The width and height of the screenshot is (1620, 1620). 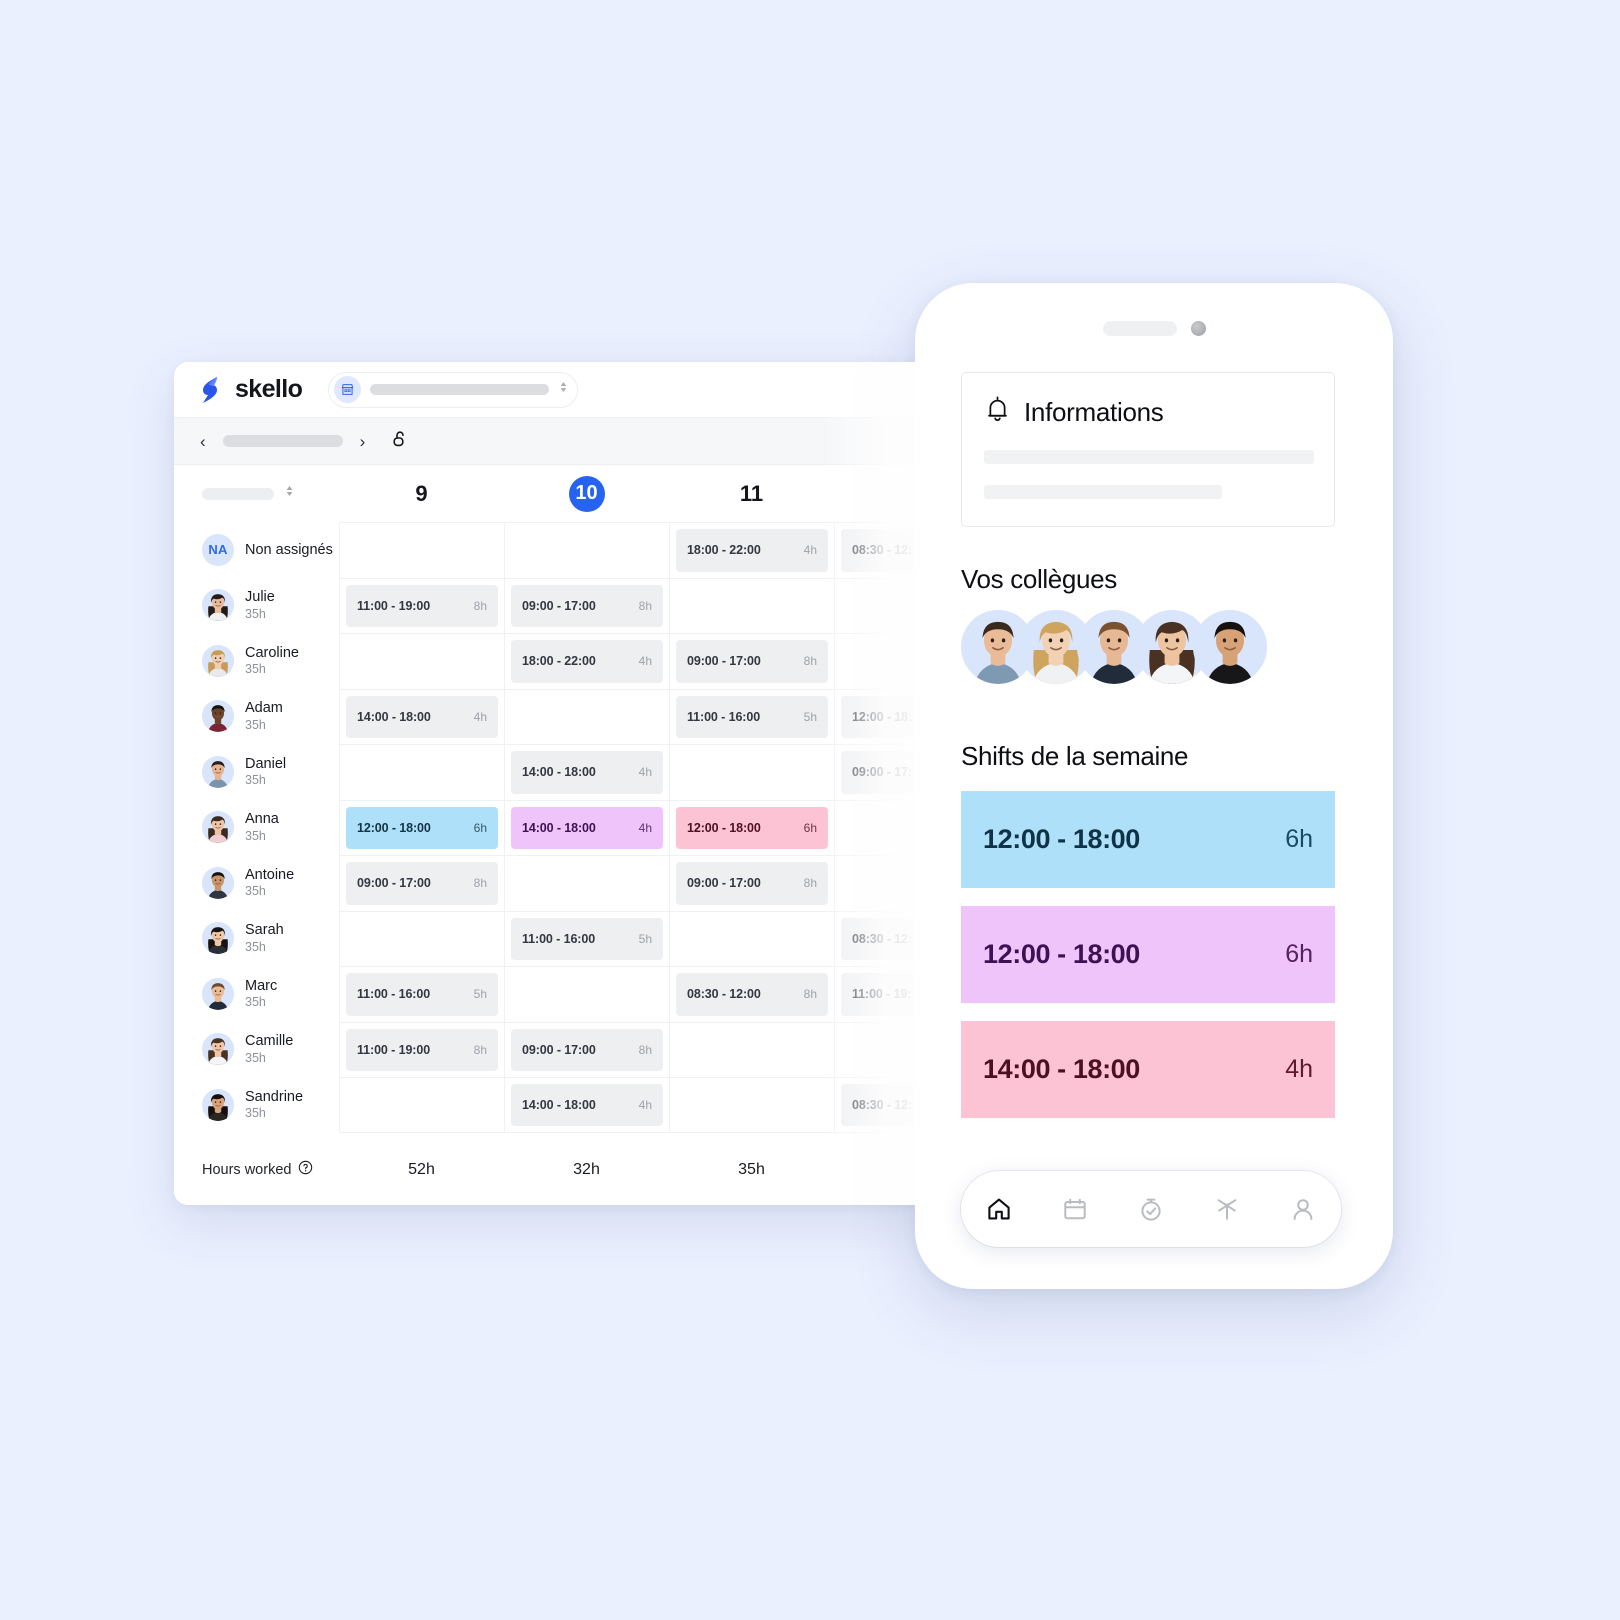 I want to click on shift-duration: 4h, so click(x=645, y=1104).